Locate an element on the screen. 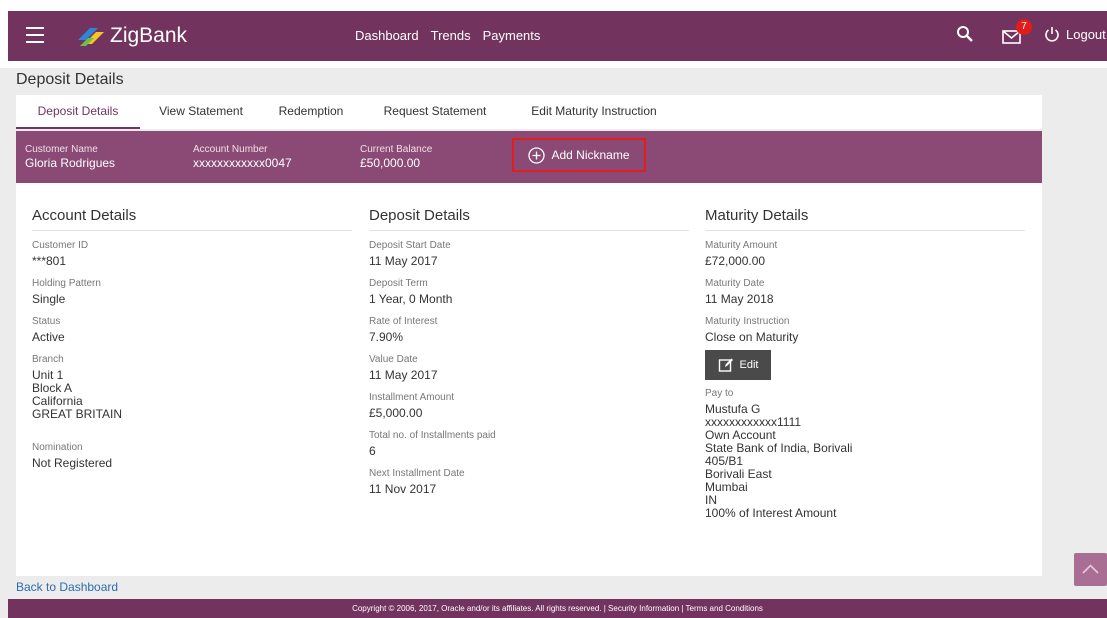 This screenshot has height=618, width=1107. field-label: Holding Pattern is located at coordinates (66, 283).